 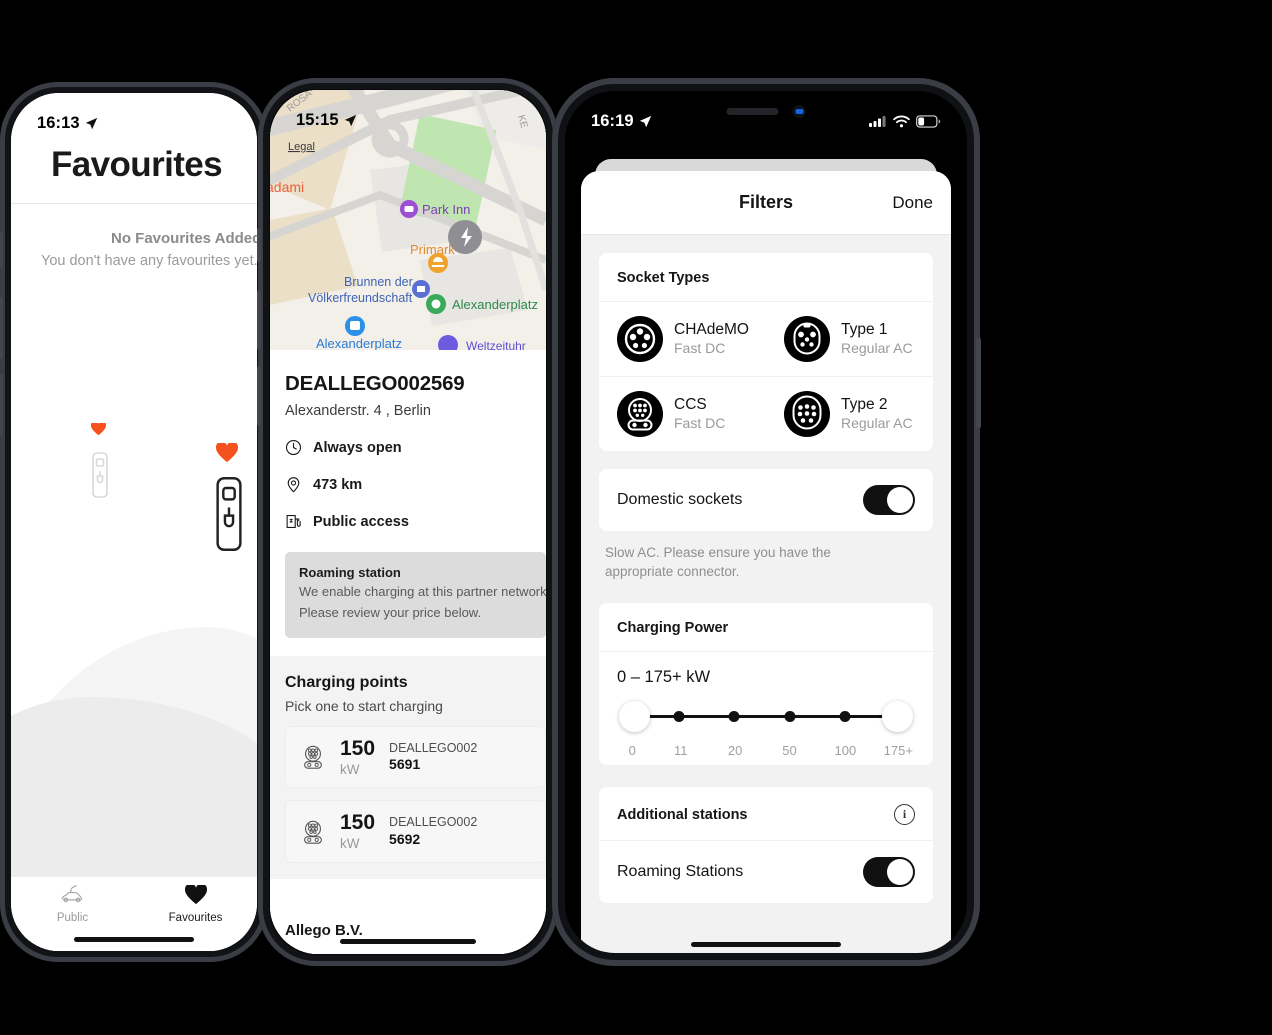 What do you see at coordinates (864, 405) in the screenshot?
I see `socket-option-name: Type 2` at bounding box center [864, 405].